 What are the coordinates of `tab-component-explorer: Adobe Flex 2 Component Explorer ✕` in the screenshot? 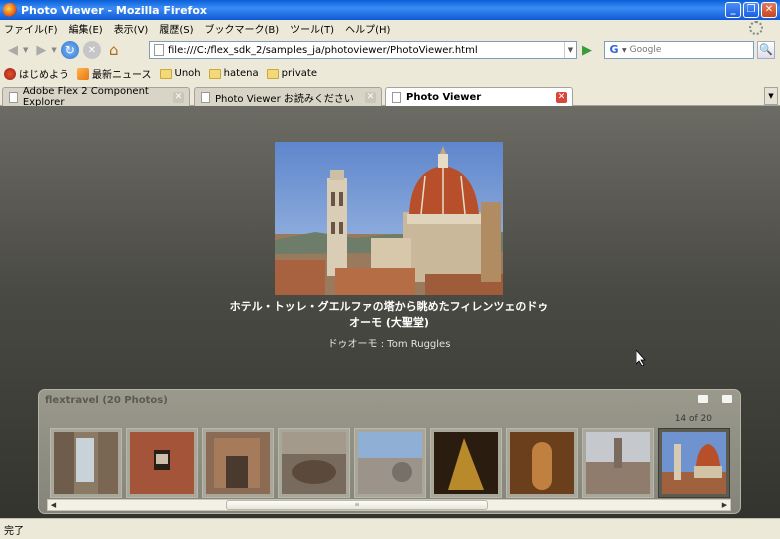 It's located at (96, 97).